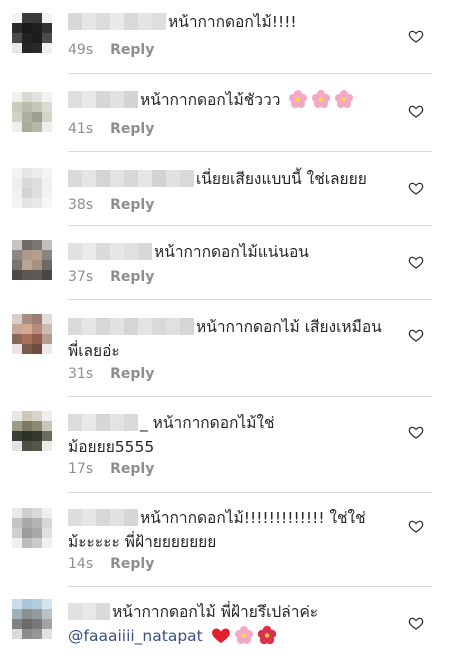  I want to click on comment-text: _ หน้ากากดอกไม้ใช่ ม้อยยย5555, so click(231, 435).